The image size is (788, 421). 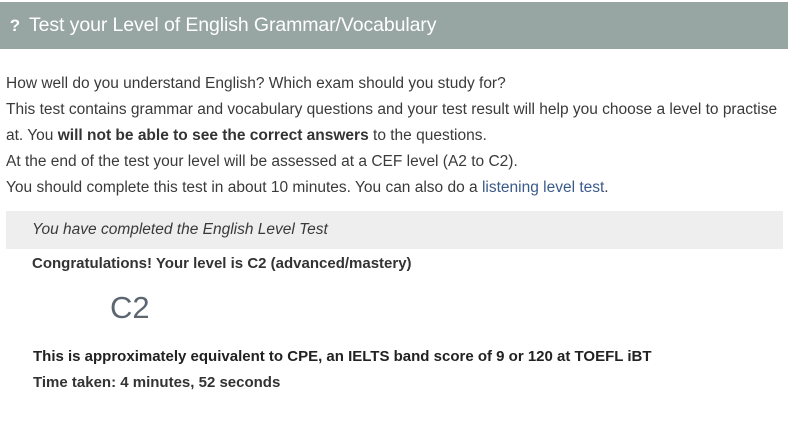 I want to click on intro-line-2-end: to the questions., so click(x=427, y=135).